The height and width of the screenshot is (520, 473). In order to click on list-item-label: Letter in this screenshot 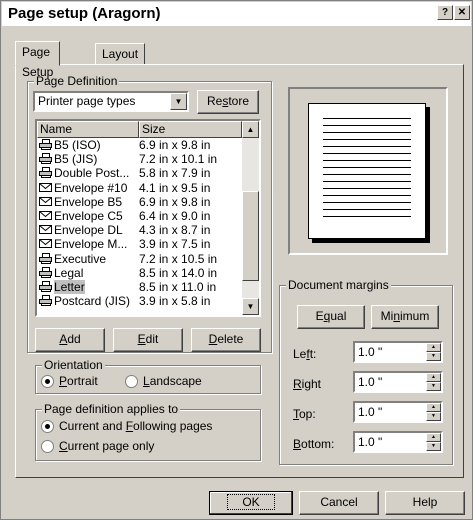, I will do `click(69, 286)`.